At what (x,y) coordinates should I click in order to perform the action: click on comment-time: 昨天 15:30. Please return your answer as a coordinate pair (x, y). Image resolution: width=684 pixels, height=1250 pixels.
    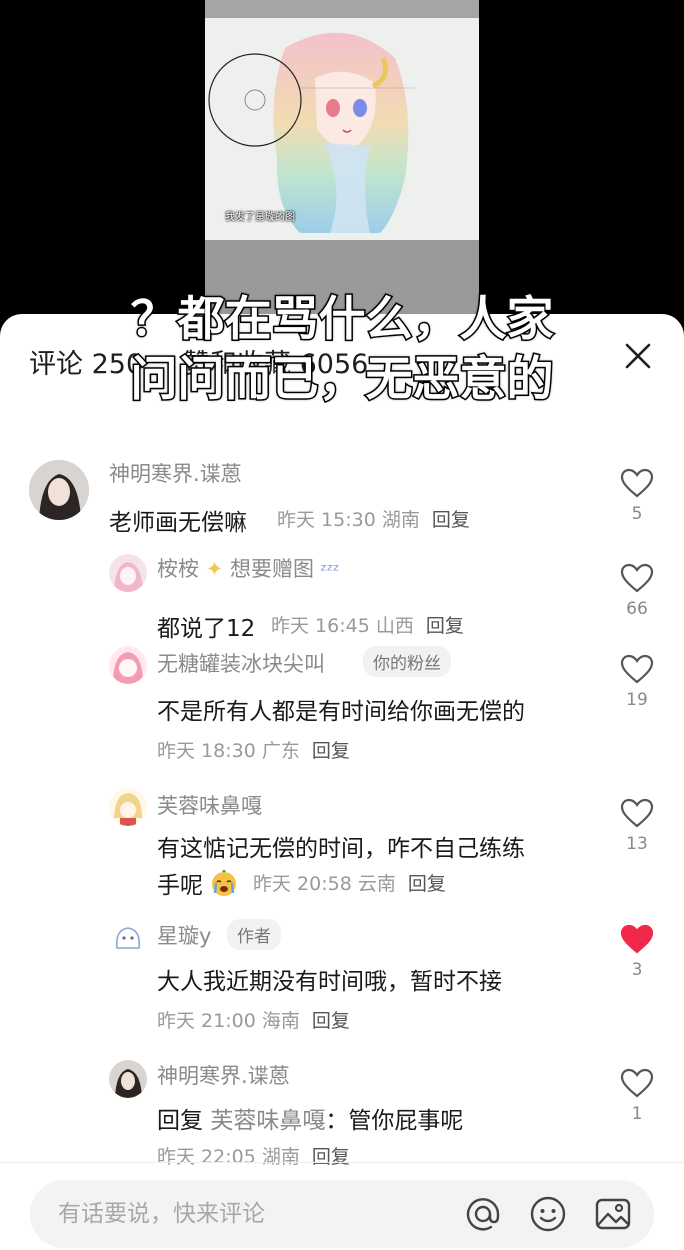
    Looking at the image, I should click on (326, 520).